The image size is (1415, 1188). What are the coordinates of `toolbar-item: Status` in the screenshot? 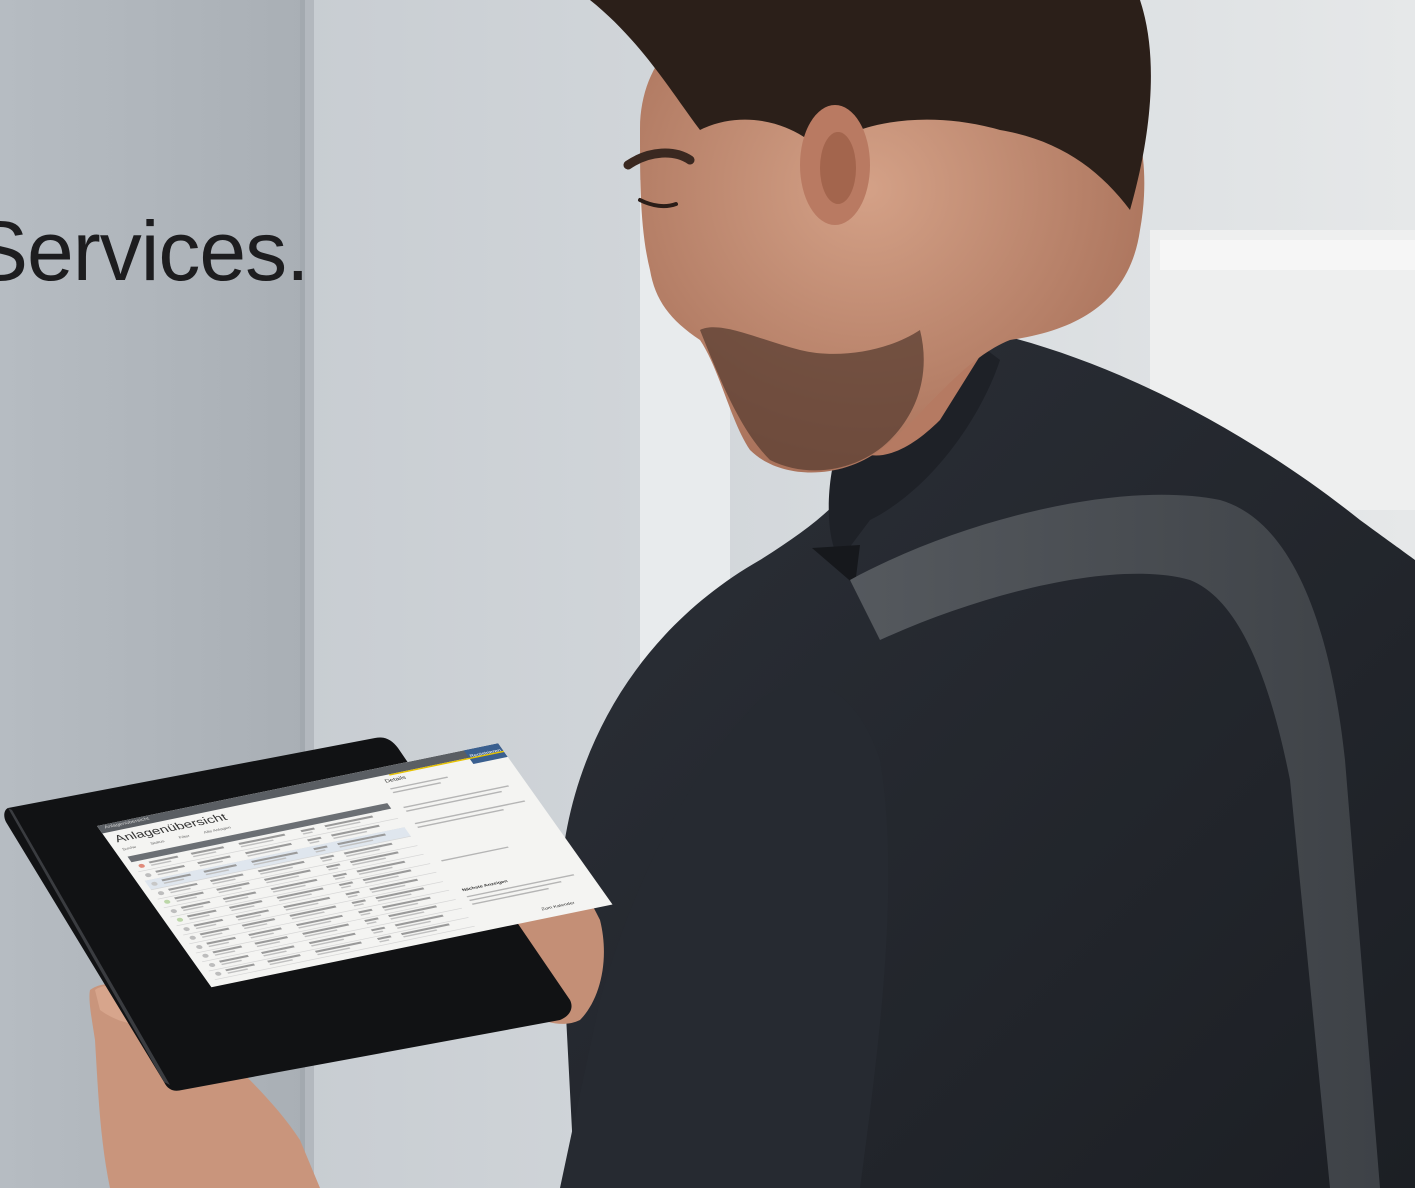 It's located at (158, 842).